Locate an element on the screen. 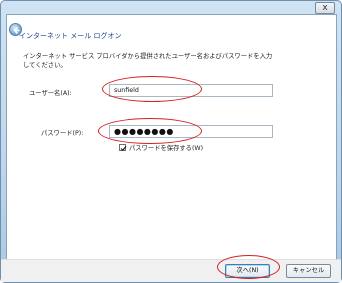 The image size is (342, 283). remember-password-option: パスワードを保存する(W) is located at coordinates (161, 147).